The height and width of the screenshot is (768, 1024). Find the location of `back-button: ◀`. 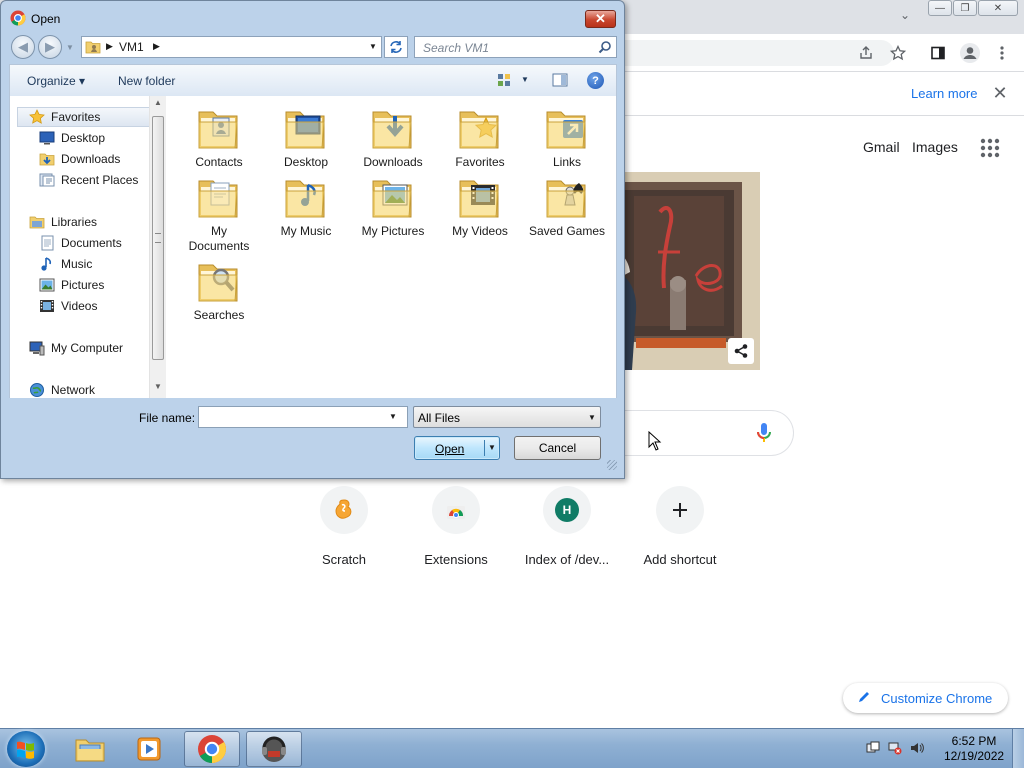

back-button: ◀ is located at coordinates (23, 47).